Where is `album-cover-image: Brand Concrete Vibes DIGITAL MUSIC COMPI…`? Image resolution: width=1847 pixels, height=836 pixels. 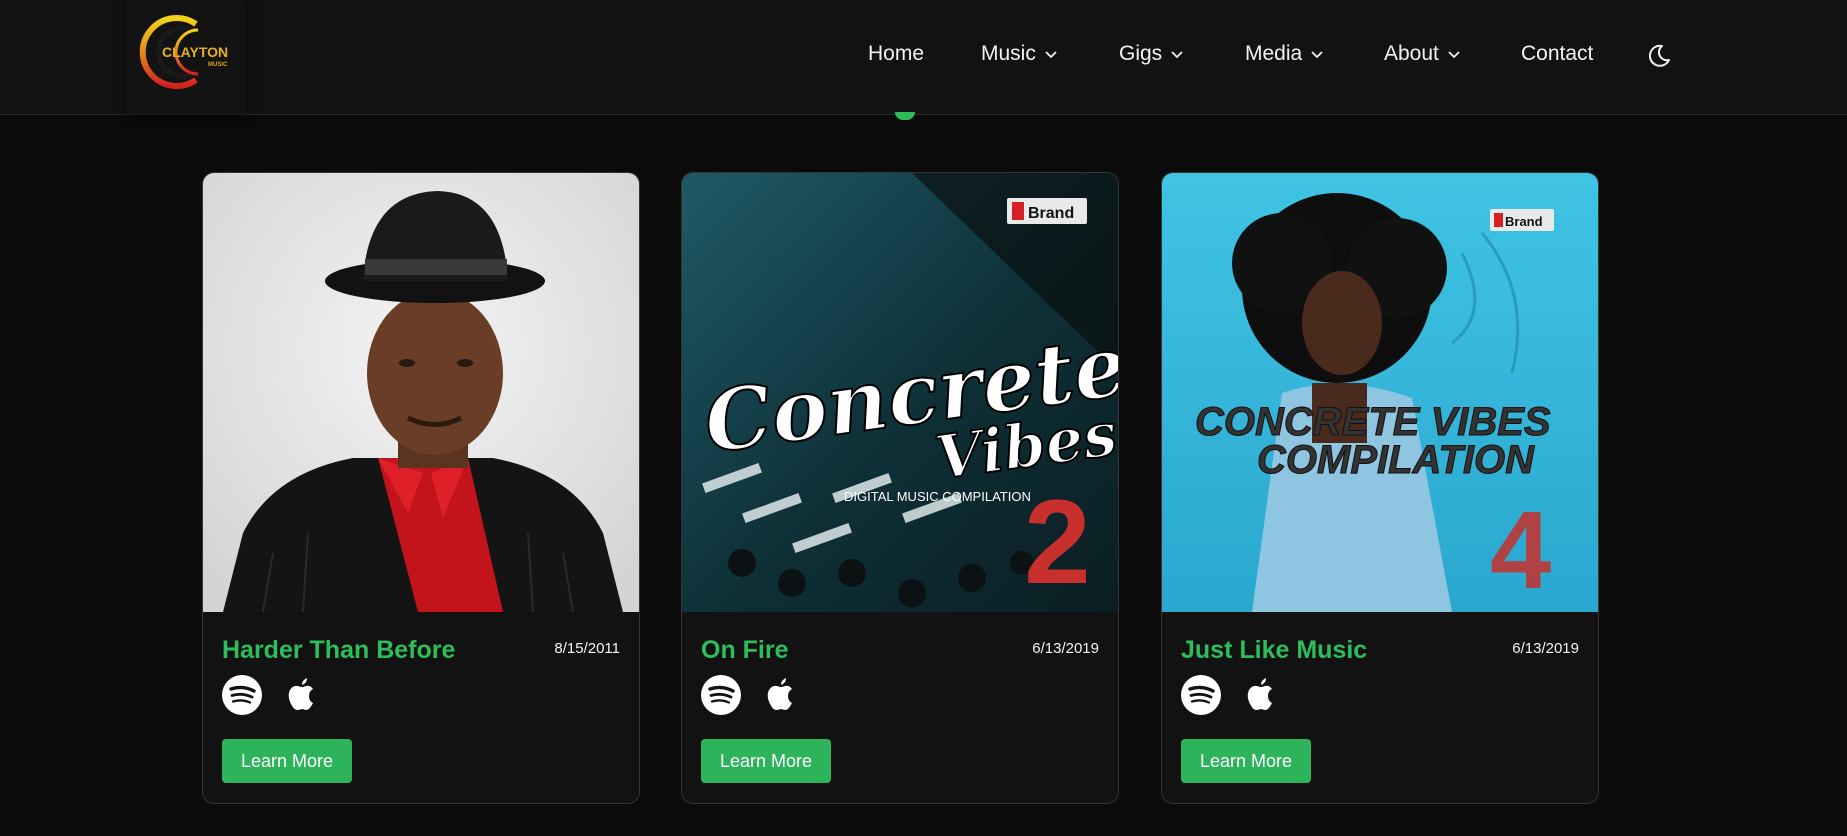 album-cover-image: Brand Concrete Vibes DIGITAL MUSIC COMPI… is located at coordinates (900, 392).